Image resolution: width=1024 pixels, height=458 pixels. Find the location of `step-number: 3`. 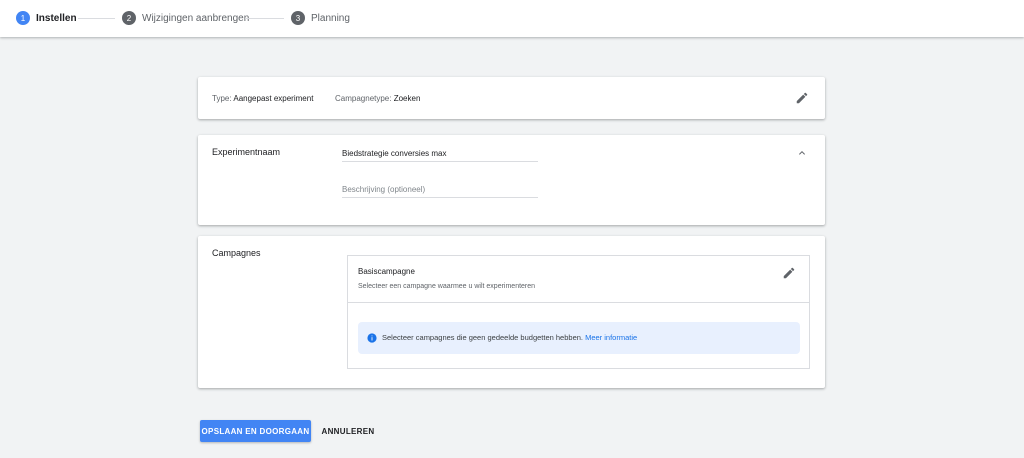

step-number: 3 is located at coordinates (298, 18).